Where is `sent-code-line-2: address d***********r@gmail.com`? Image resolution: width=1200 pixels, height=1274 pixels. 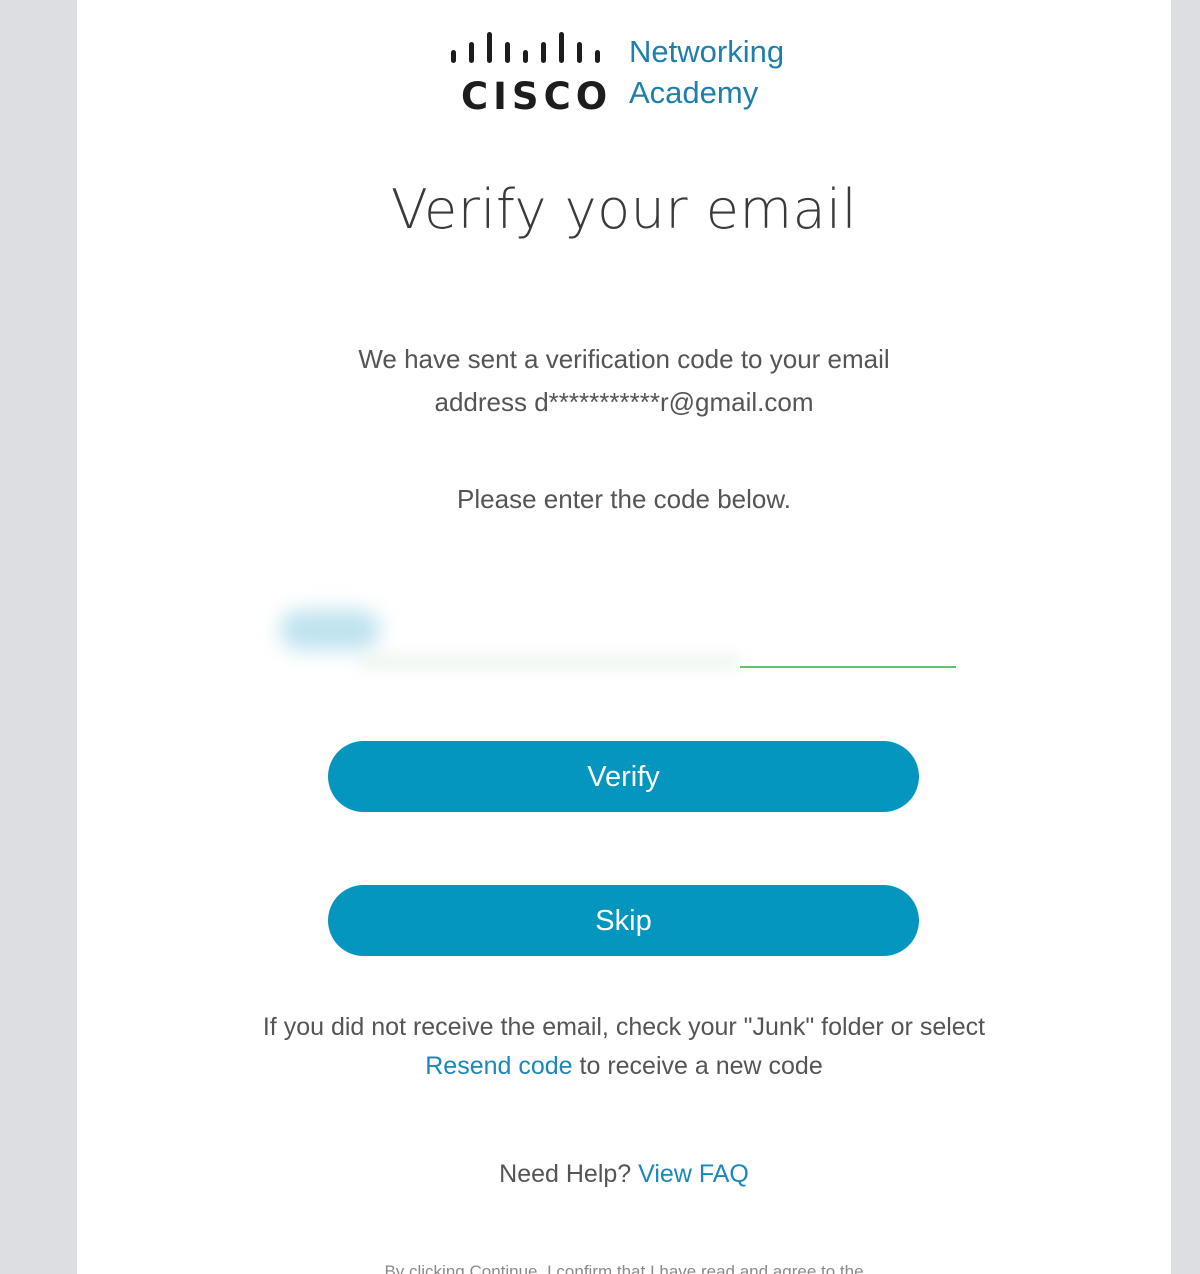
sent-code-line-2: address d***********r@gmail.com is located at coordinates (624, 402).